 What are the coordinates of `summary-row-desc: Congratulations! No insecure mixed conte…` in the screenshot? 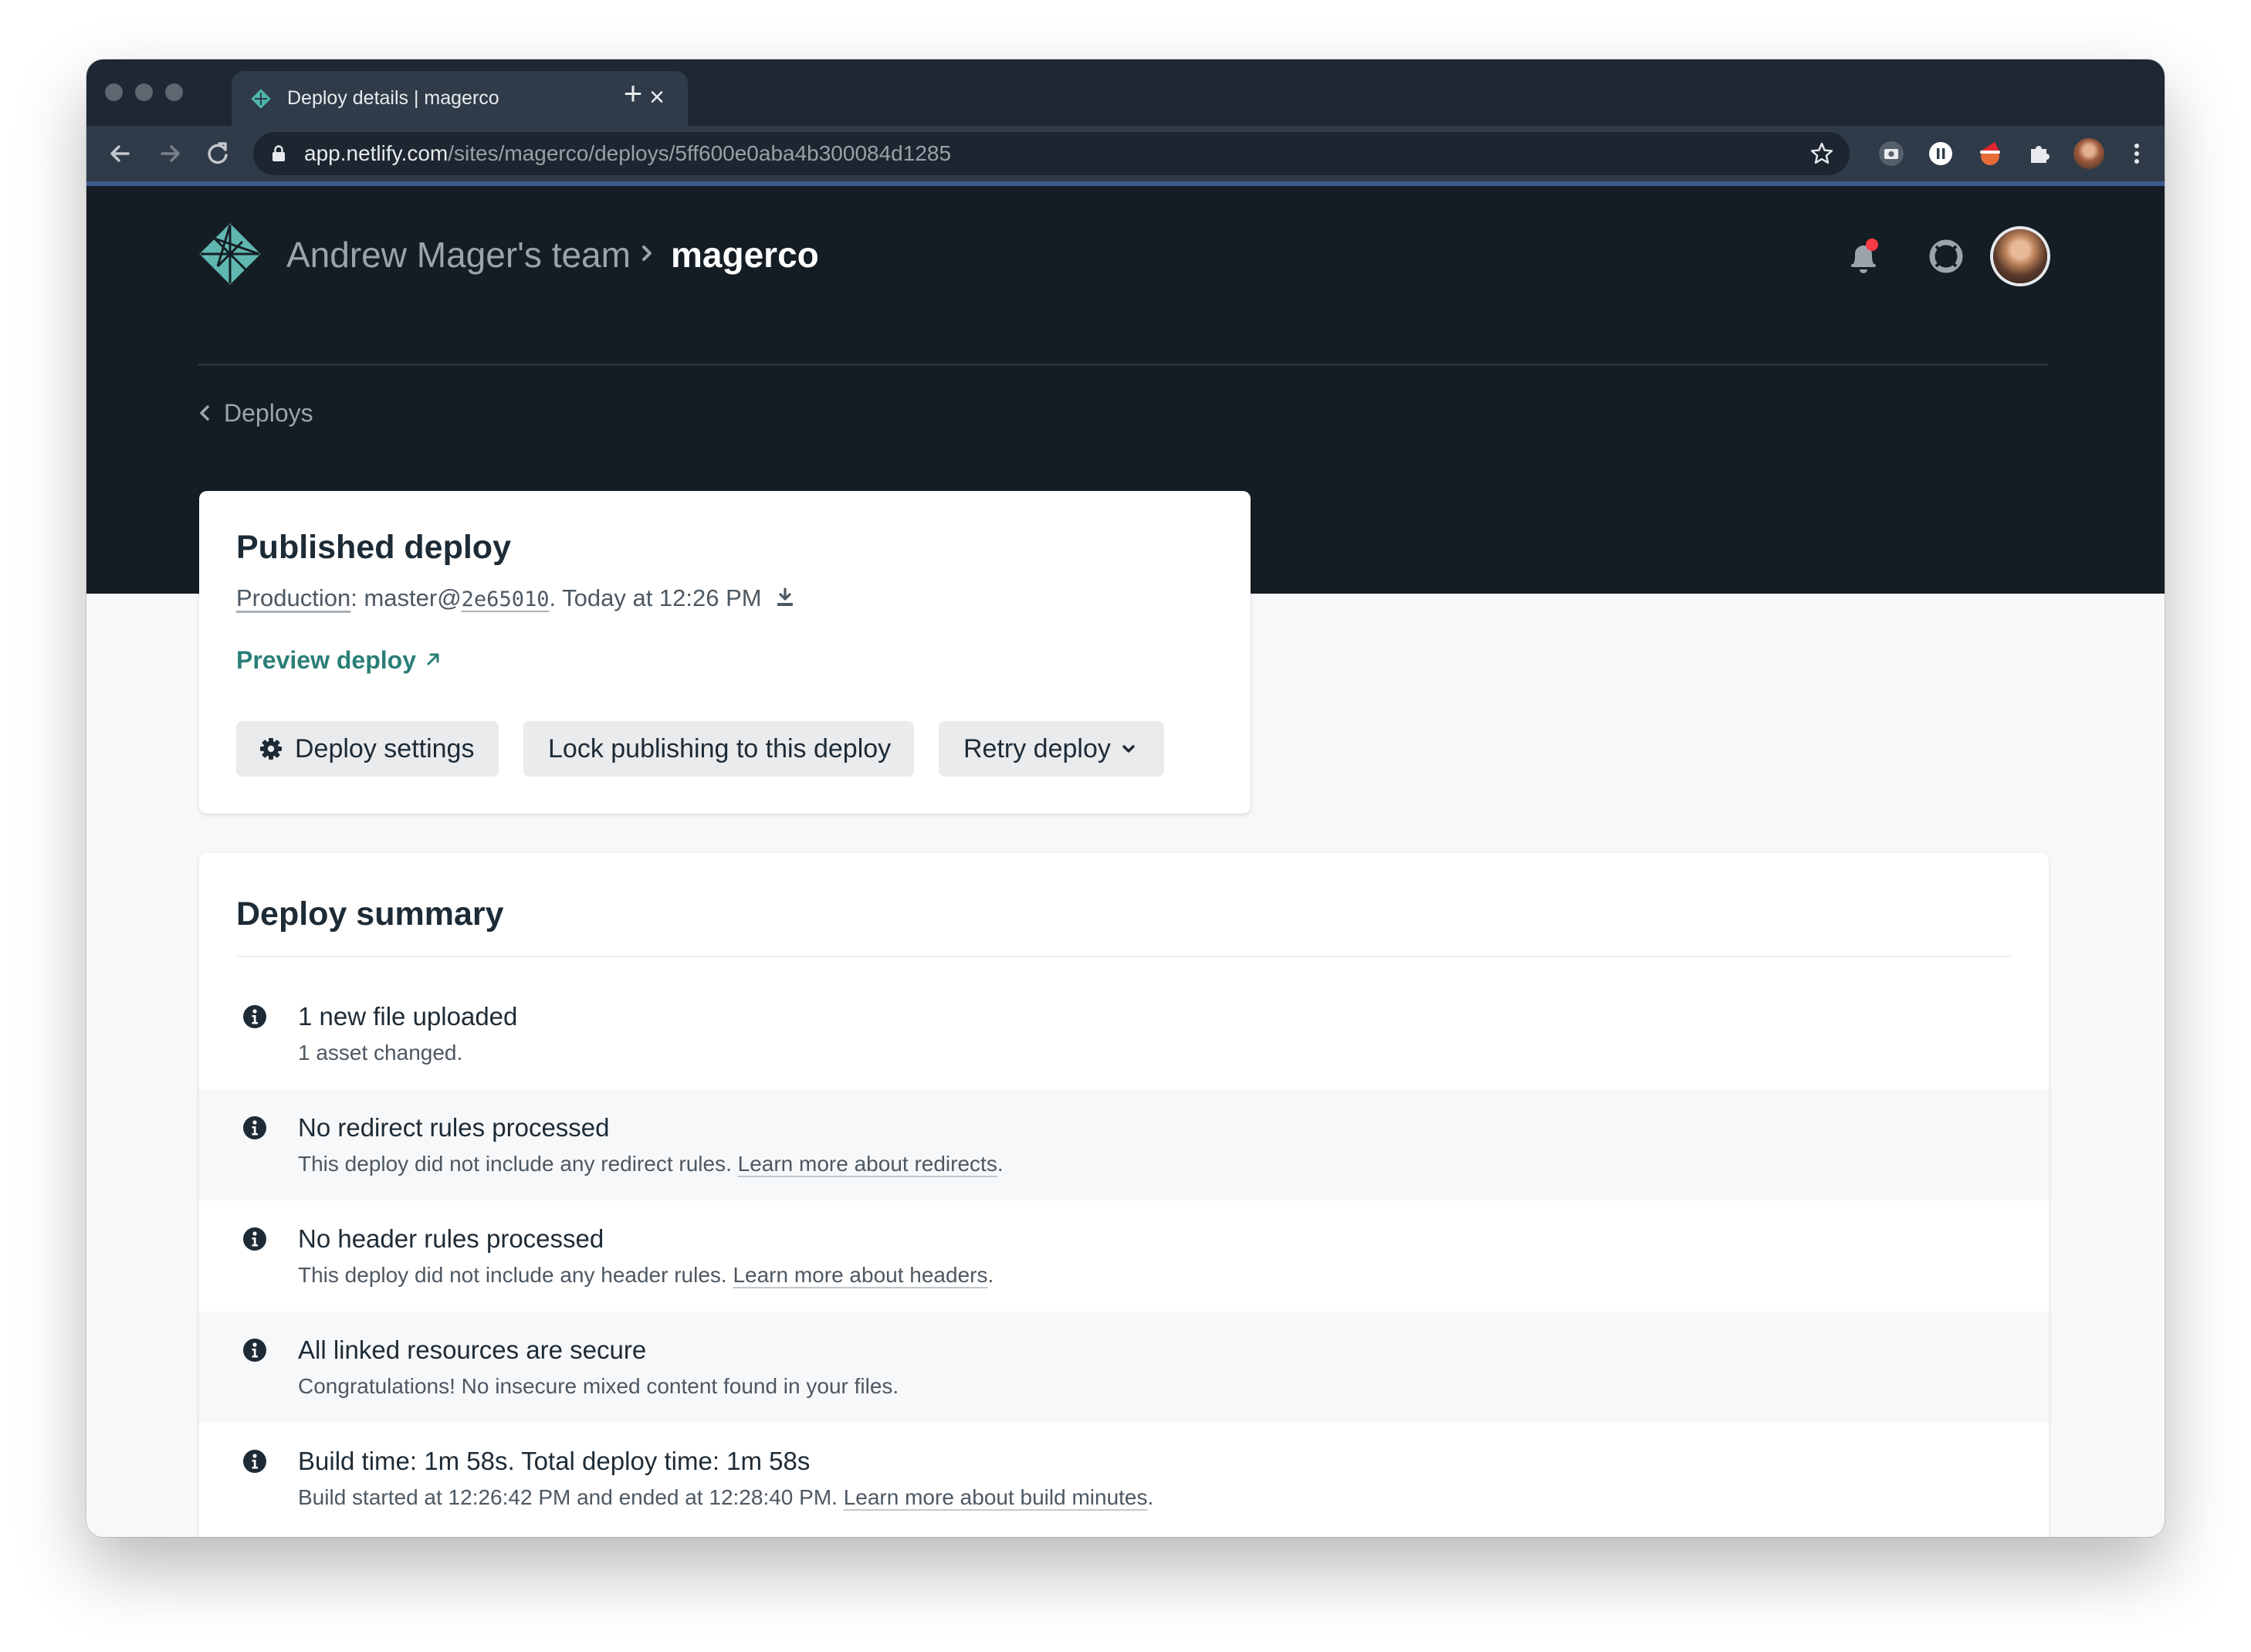 It's located at (598, 1386).